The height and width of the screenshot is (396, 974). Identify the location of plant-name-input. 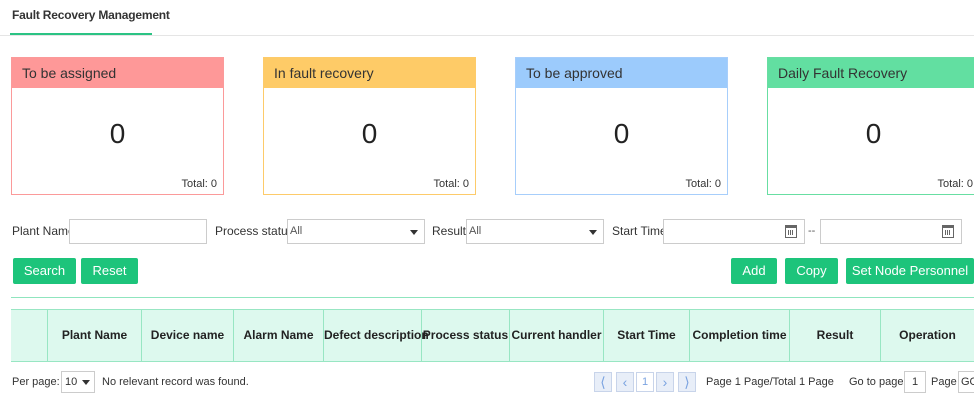
(138, 231).